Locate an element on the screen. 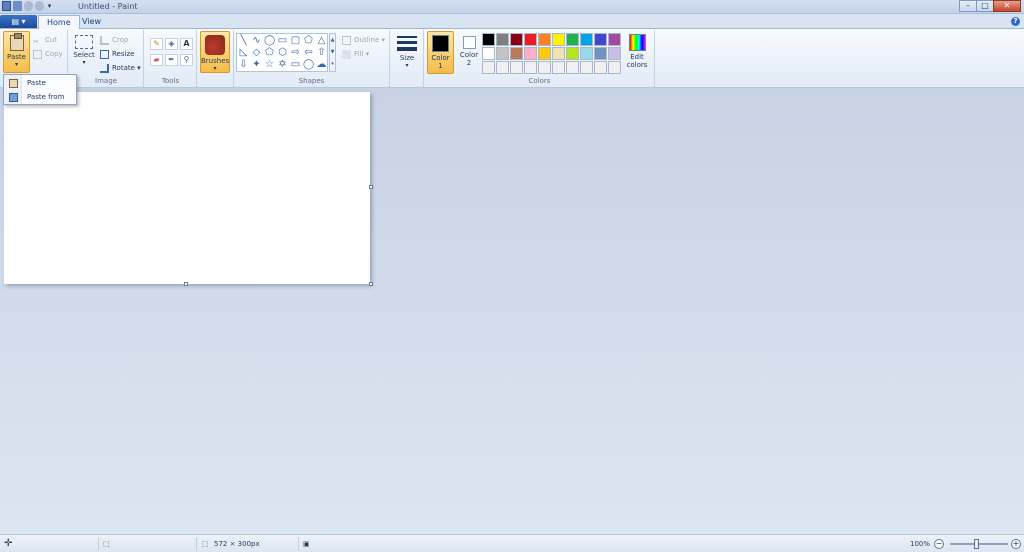 The image size is (1024, 552). right-arrow-shape-icon: ⇨ is located at coordinates (295, 53).